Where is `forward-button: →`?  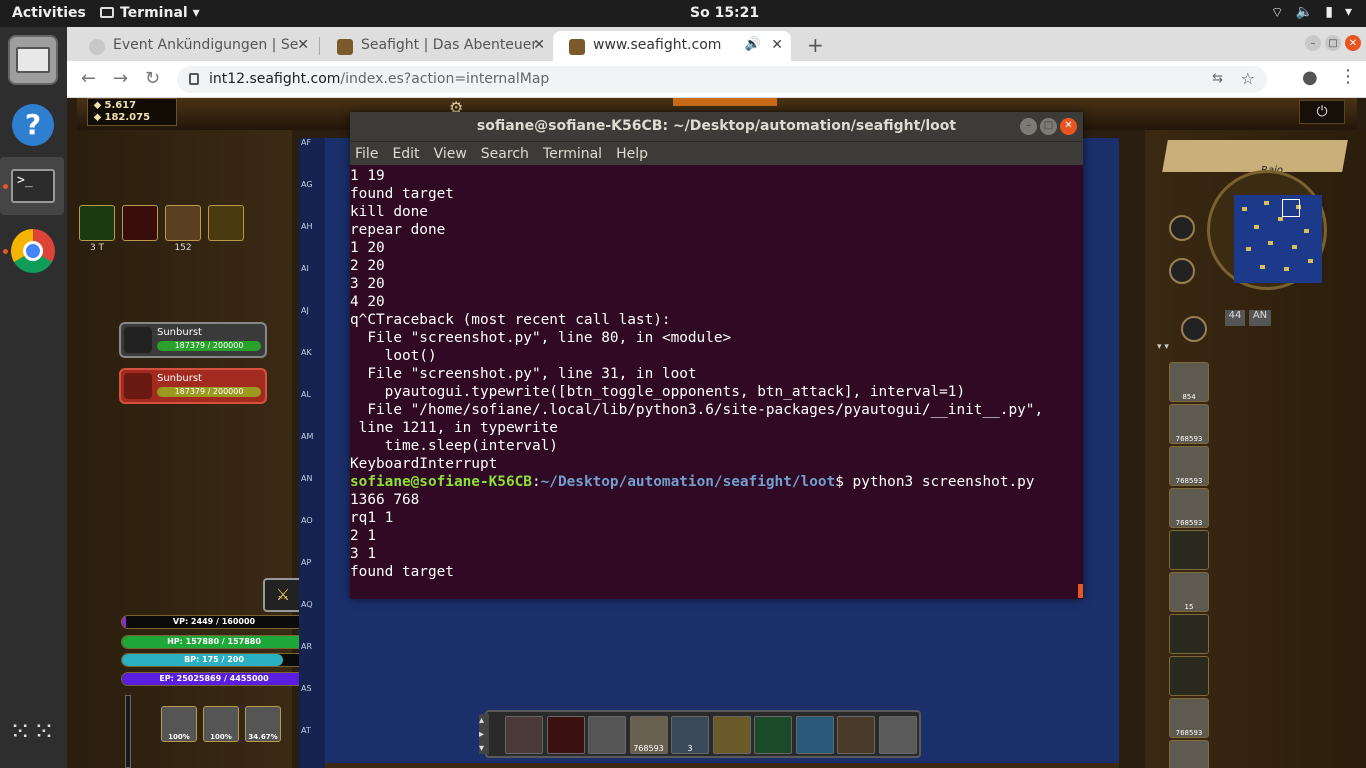
forward-button: → is located at coordinates (120, 78).